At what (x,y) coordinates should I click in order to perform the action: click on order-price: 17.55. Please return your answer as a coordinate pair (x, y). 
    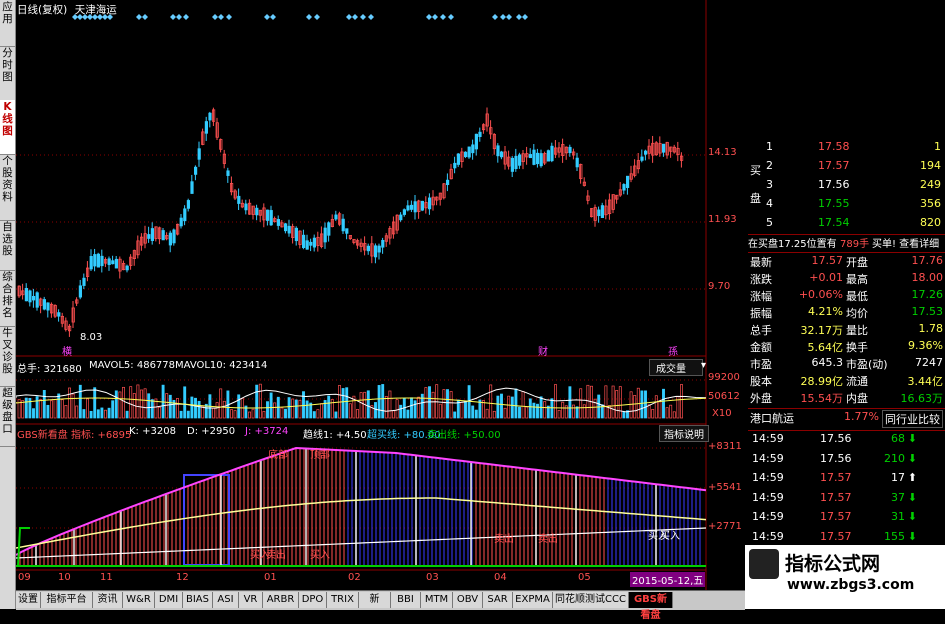
    Looking at the image, I should click on (834, 203).